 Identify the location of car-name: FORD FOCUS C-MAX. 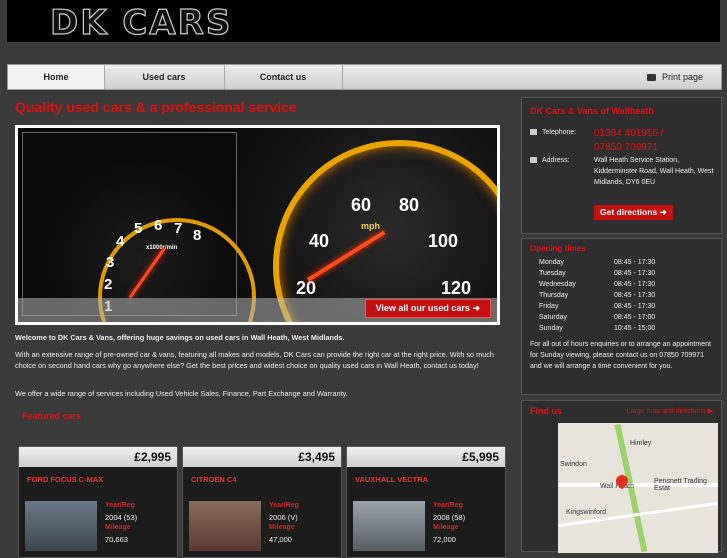
(65, 479).